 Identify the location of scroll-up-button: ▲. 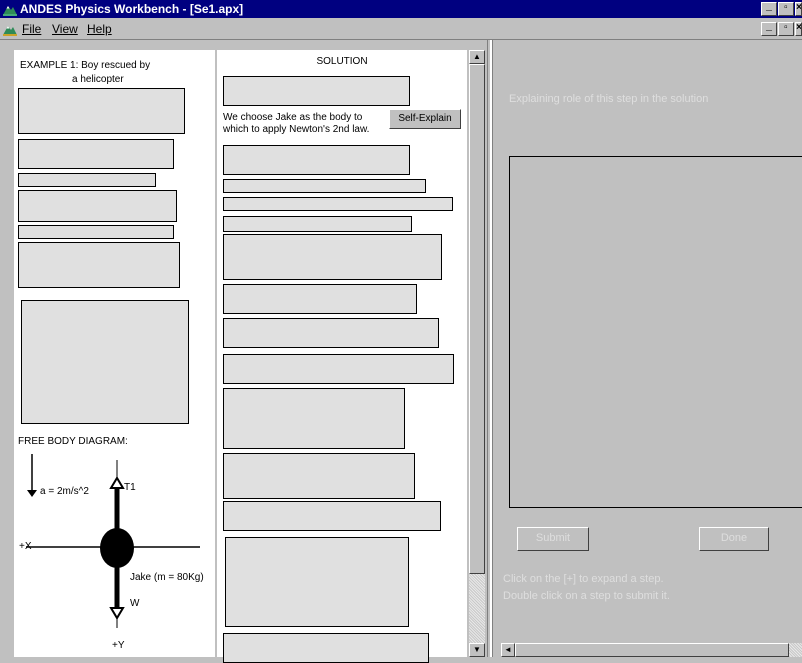
(477, 57).